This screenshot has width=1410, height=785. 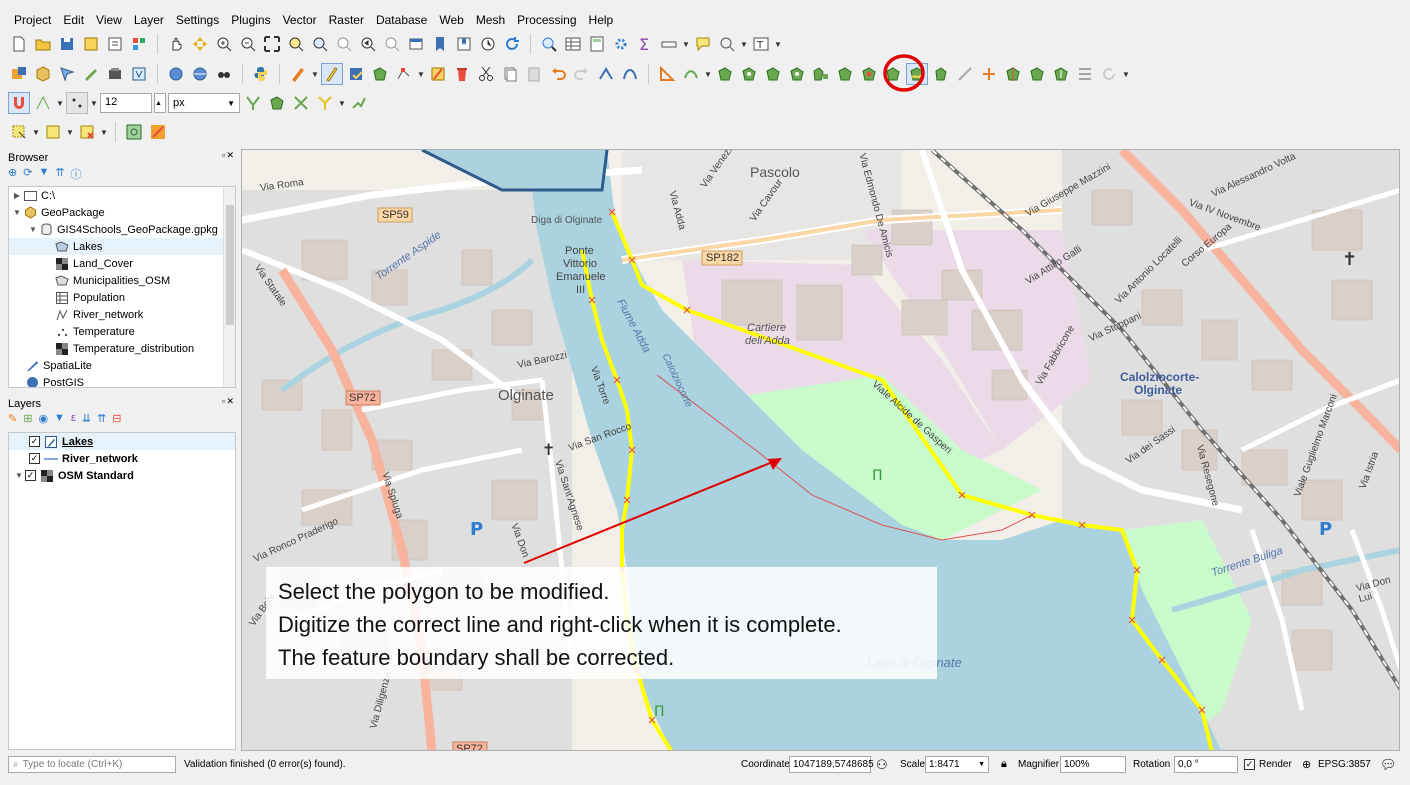 What do you see at coordinates (87, 132) in the screenshot?
I see `deselect-features-icon` at bounding box center [87, 132].